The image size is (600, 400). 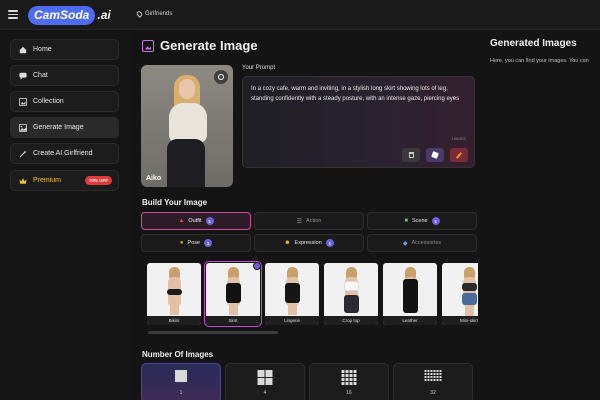 I want to click on location-pin-icon, so click(x=139, y=14).